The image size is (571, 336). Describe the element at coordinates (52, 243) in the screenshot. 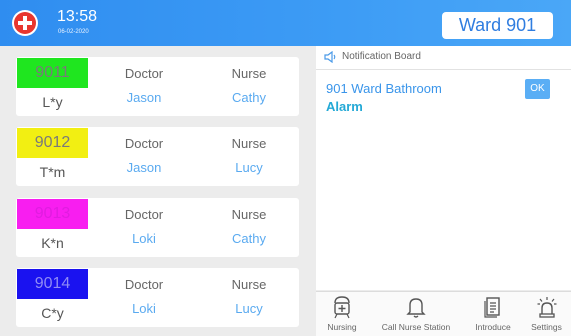

I see `patient-name: K*n` at that location.